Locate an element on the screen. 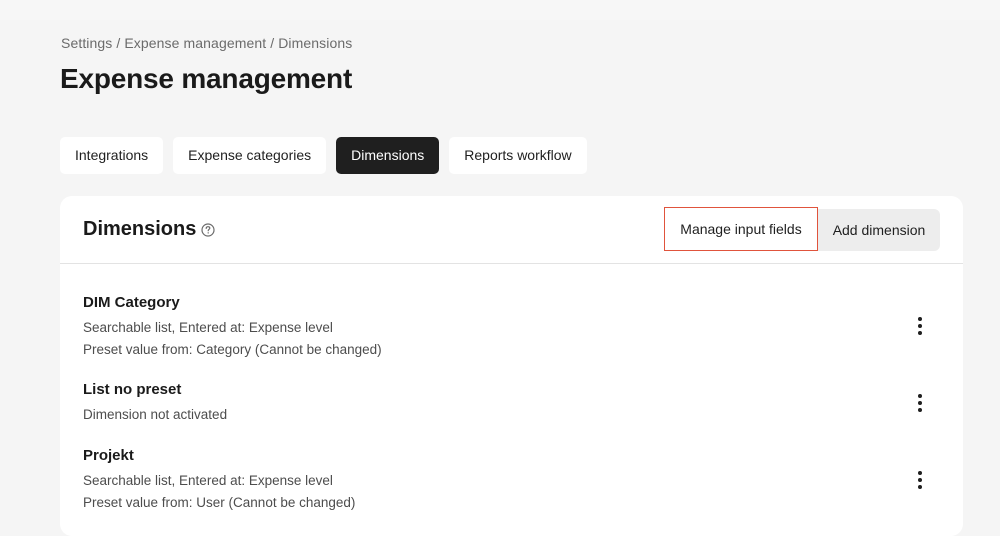  dimension-name: List no preset is located at coordinates (132, 389).